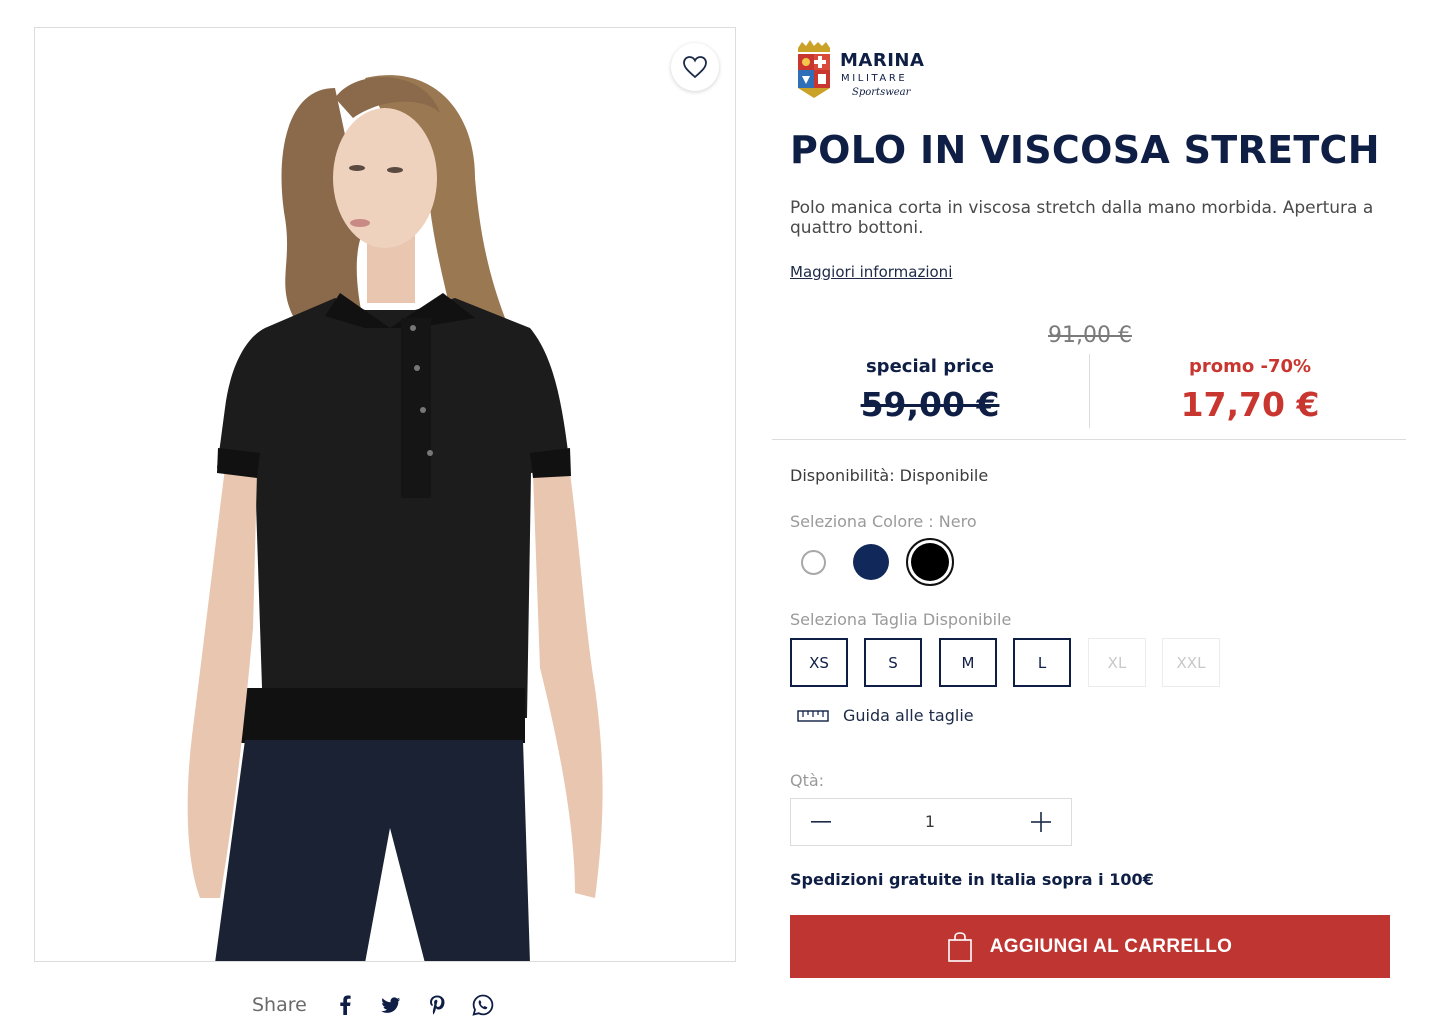 The height and width of the screenshot is (1024, 1446). I want to click on minus-icon, so click(821, 822).